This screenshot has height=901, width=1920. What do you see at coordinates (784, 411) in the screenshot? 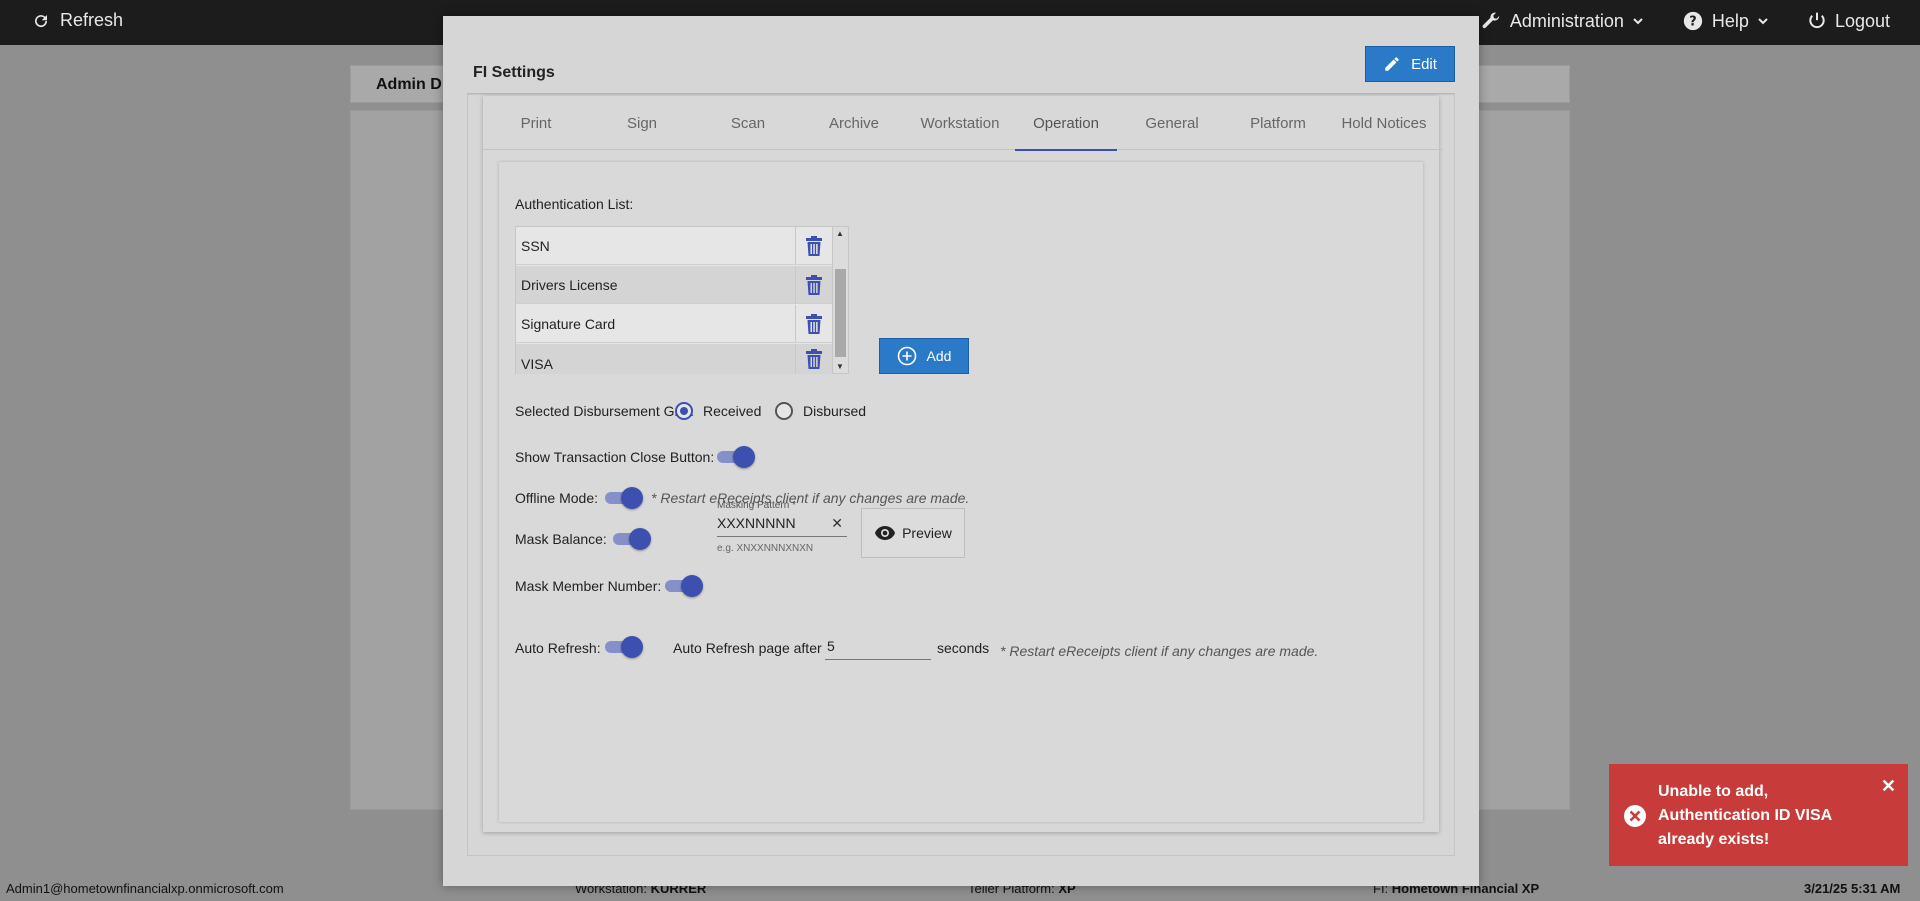
I see `disbursed-radio` at bounding box center [784, 411].